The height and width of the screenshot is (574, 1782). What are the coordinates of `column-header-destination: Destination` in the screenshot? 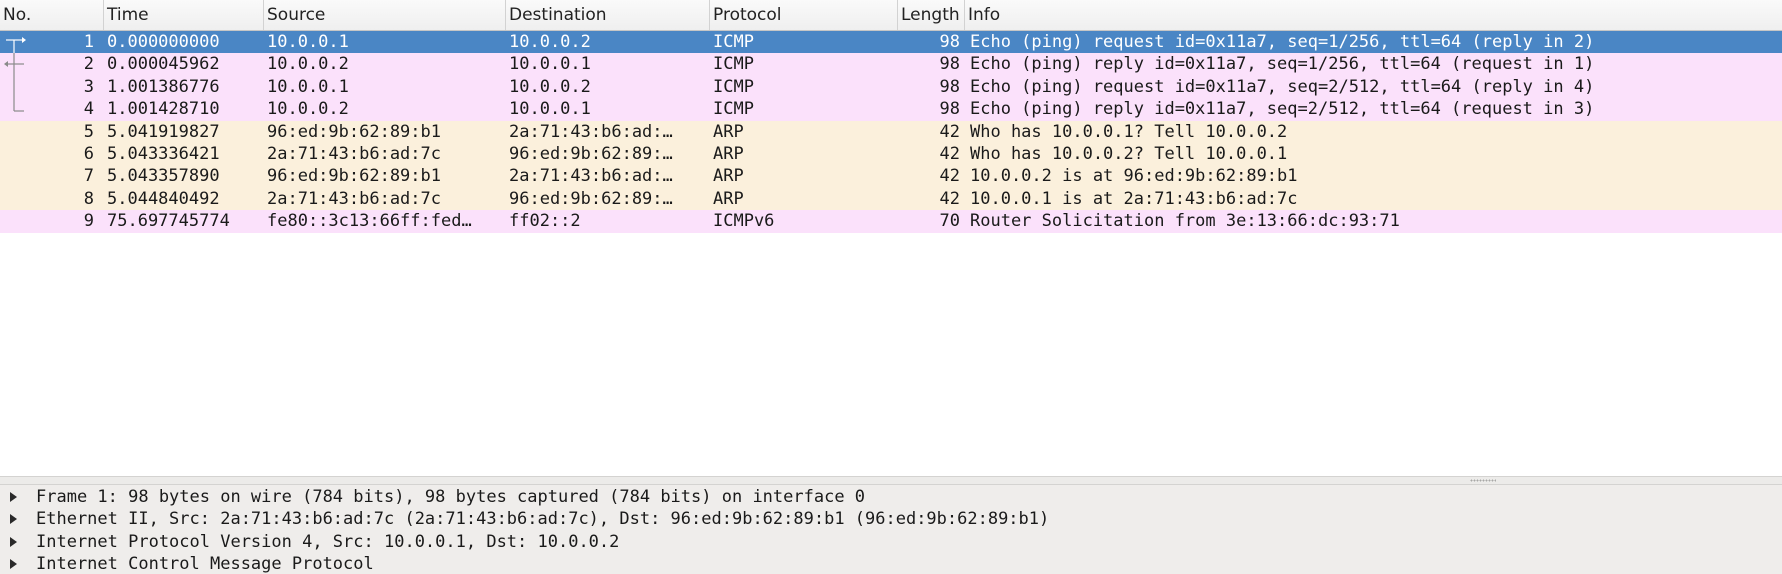 It's located at (608, 15).